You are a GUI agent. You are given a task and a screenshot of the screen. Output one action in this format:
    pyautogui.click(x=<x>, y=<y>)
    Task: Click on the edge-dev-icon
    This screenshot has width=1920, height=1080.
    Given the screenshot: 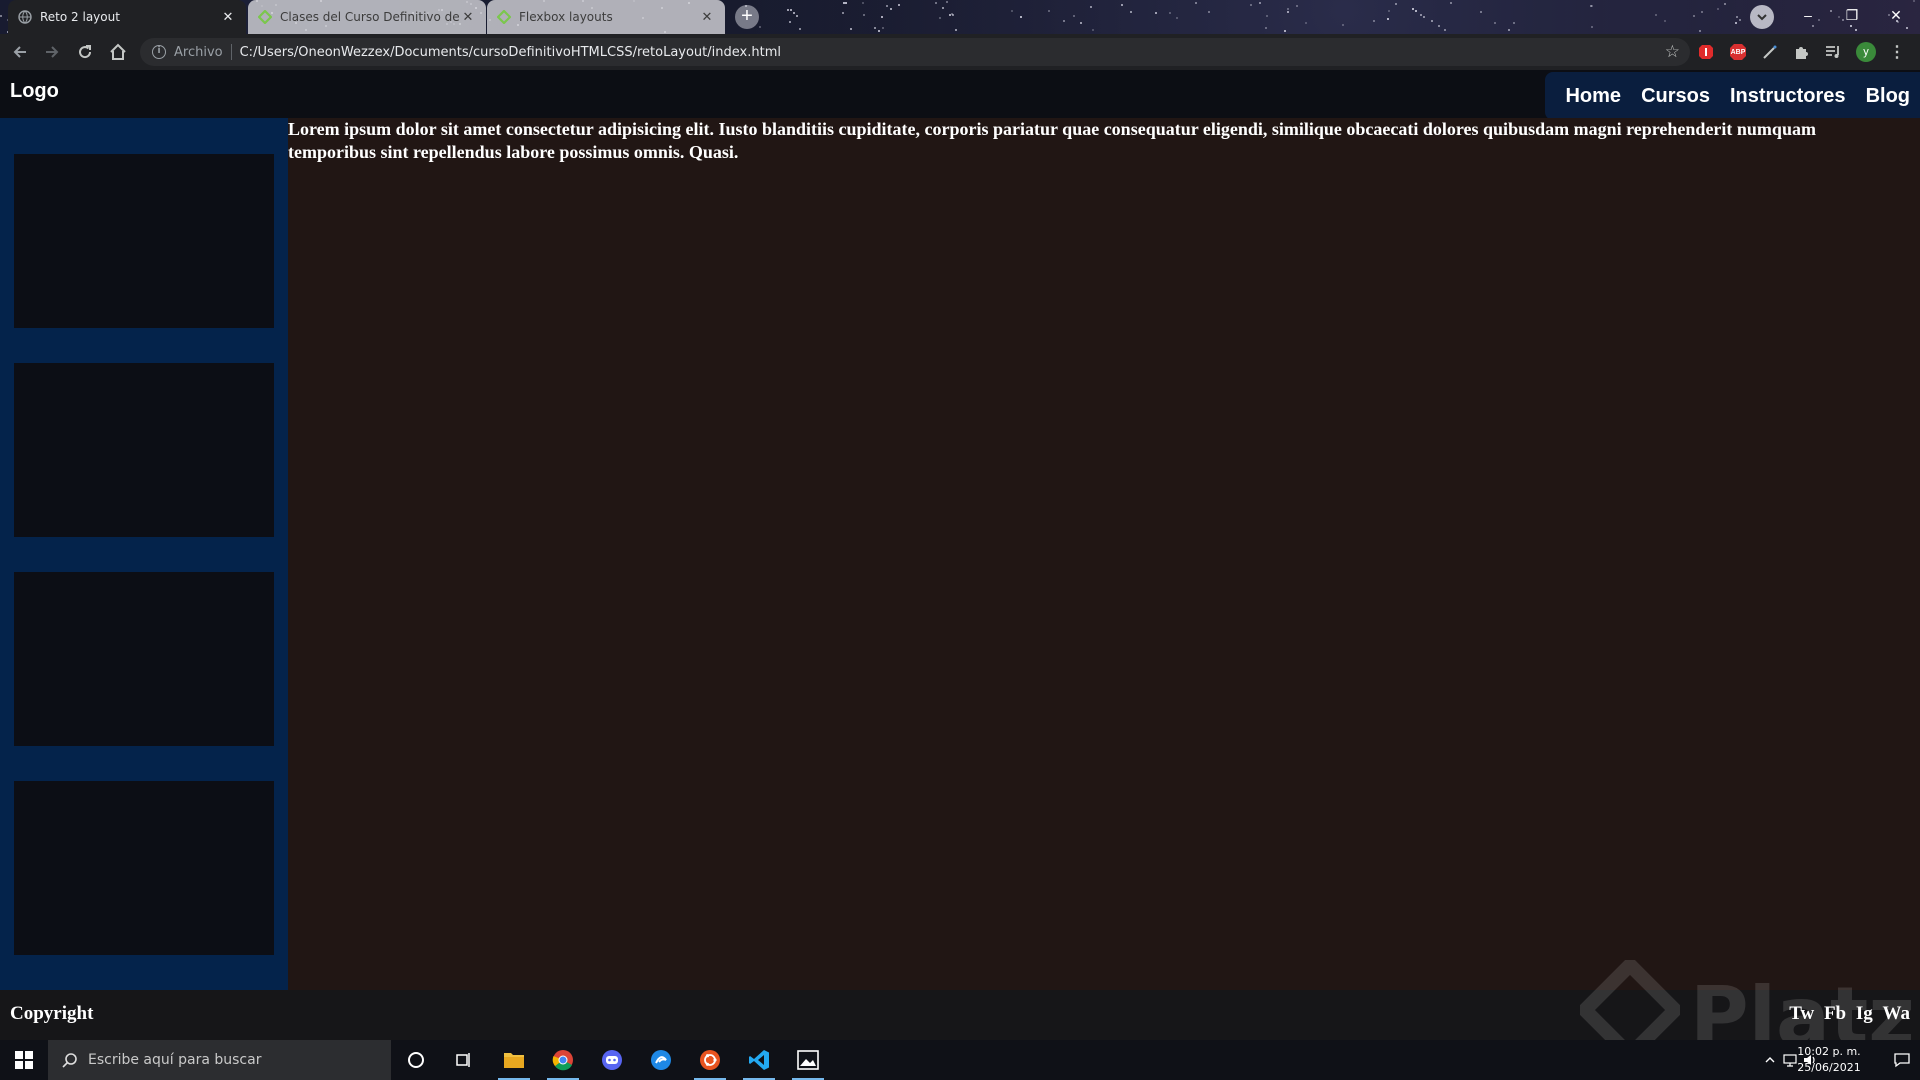 What is the action you would take?
    pyautogui.click(x=661, y=1060)
    